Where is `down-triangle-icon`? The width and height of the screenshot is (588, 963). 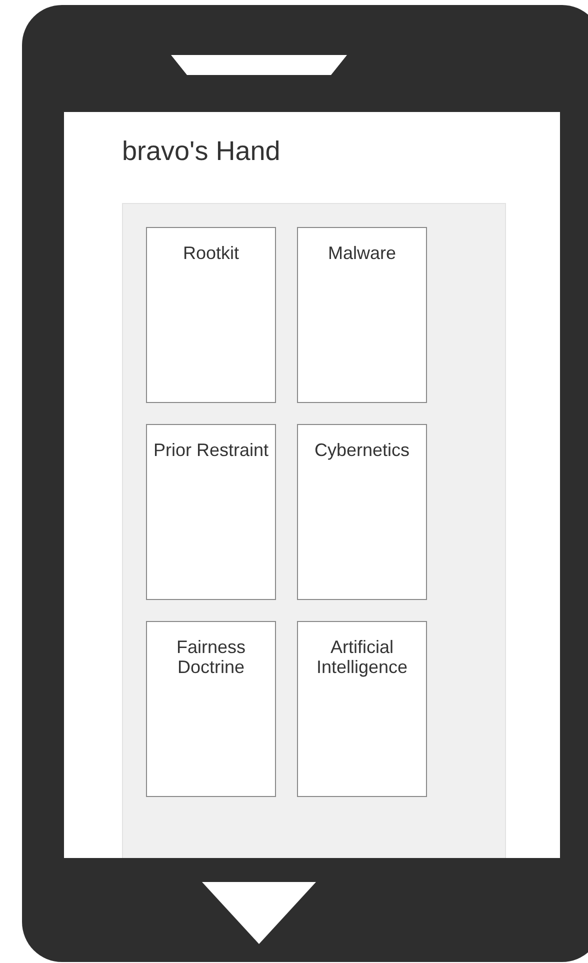
down-triangle-icon is located at coordinates (259, 913).